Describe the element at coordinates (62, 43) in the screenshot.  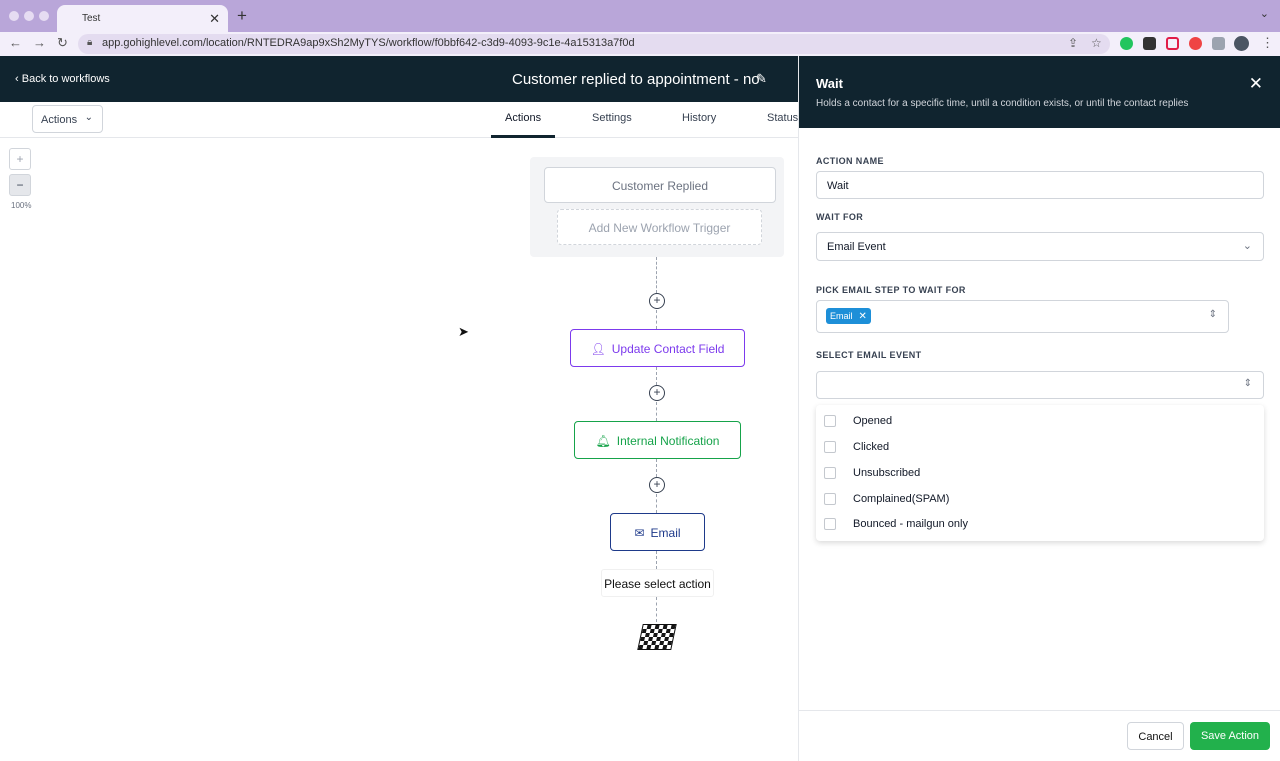
I see `reload-icon: ↻` at that location.